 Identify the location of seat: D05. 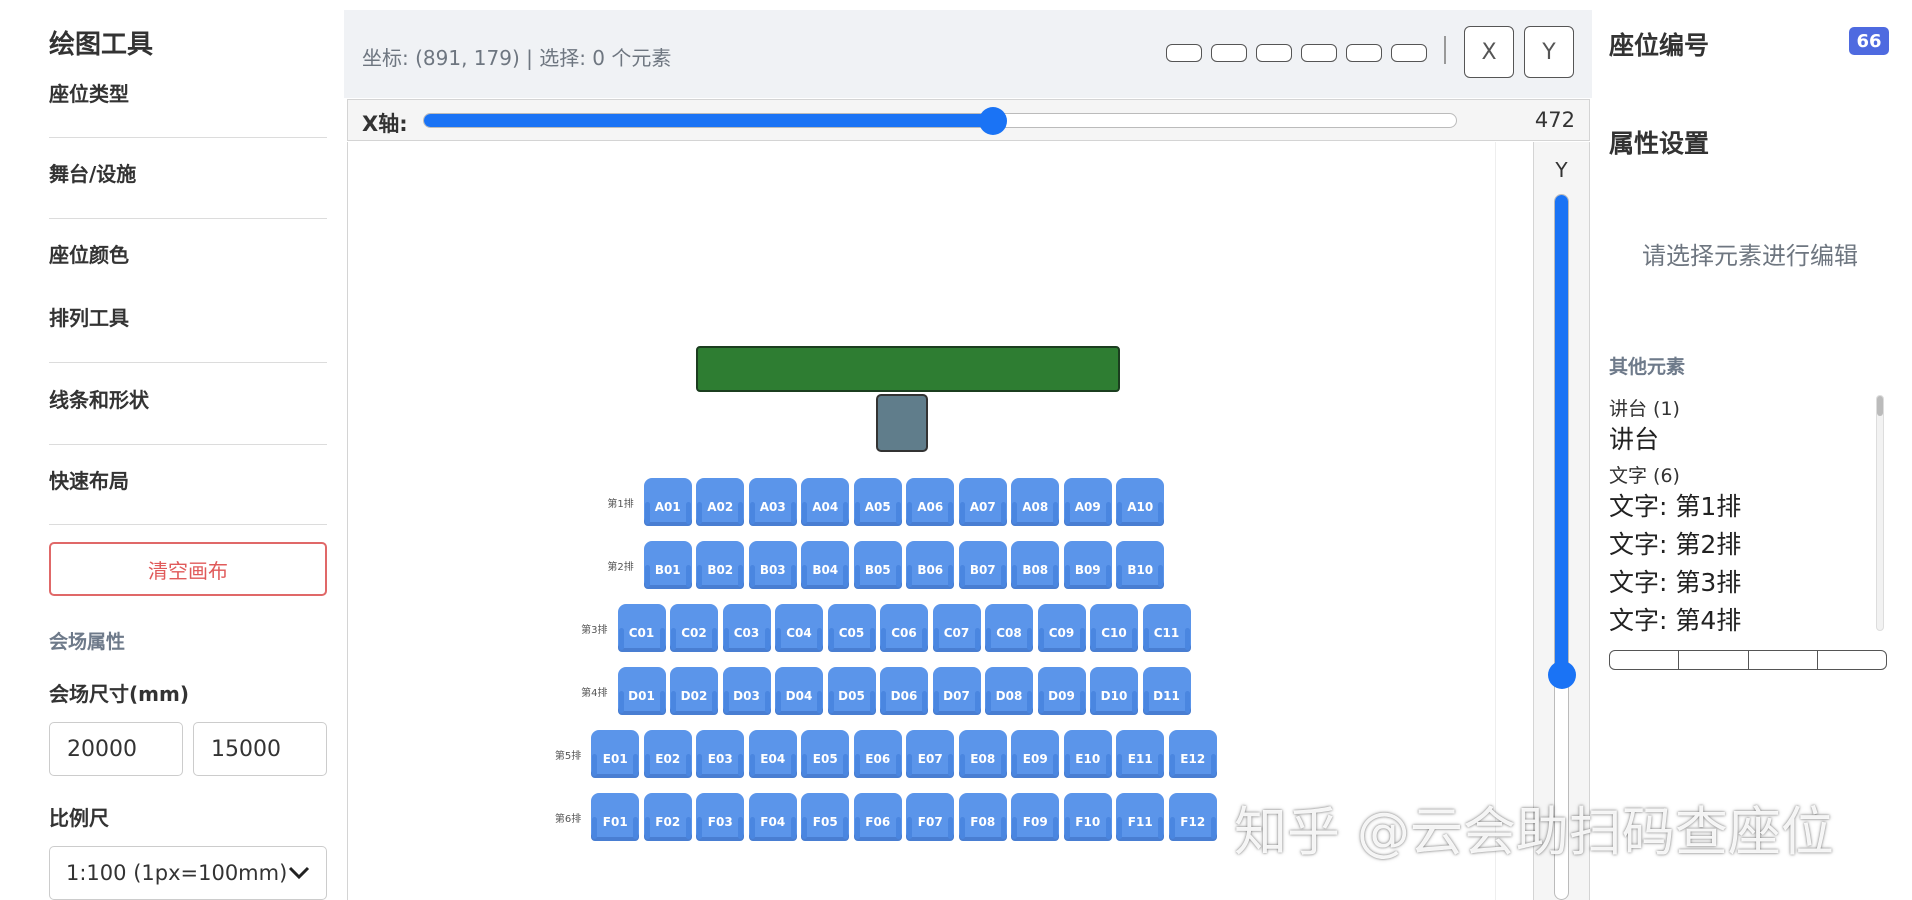
(851, 691).